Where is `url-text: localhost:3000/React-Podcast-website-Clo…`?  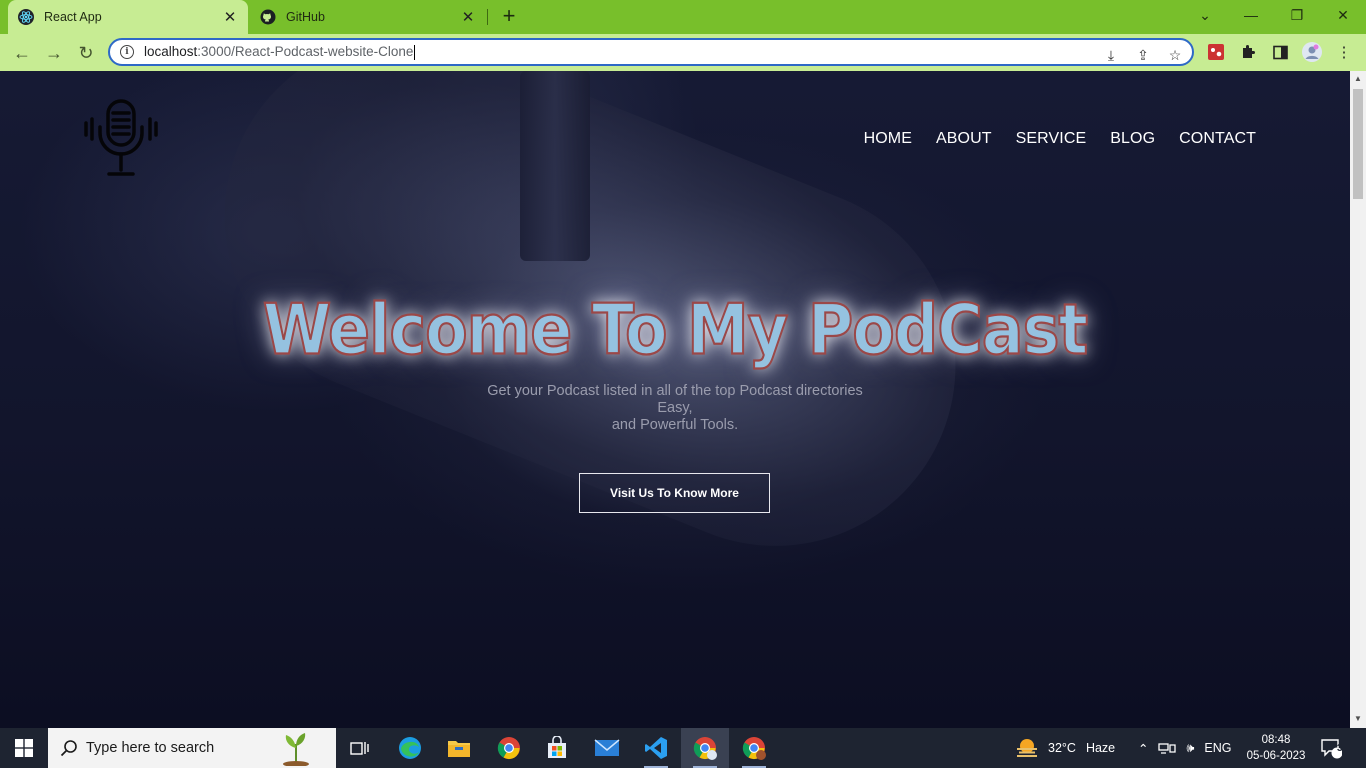
url-text: localhost:3000/React-Podcast-website-Clo… is located at coordinates (280, 52).